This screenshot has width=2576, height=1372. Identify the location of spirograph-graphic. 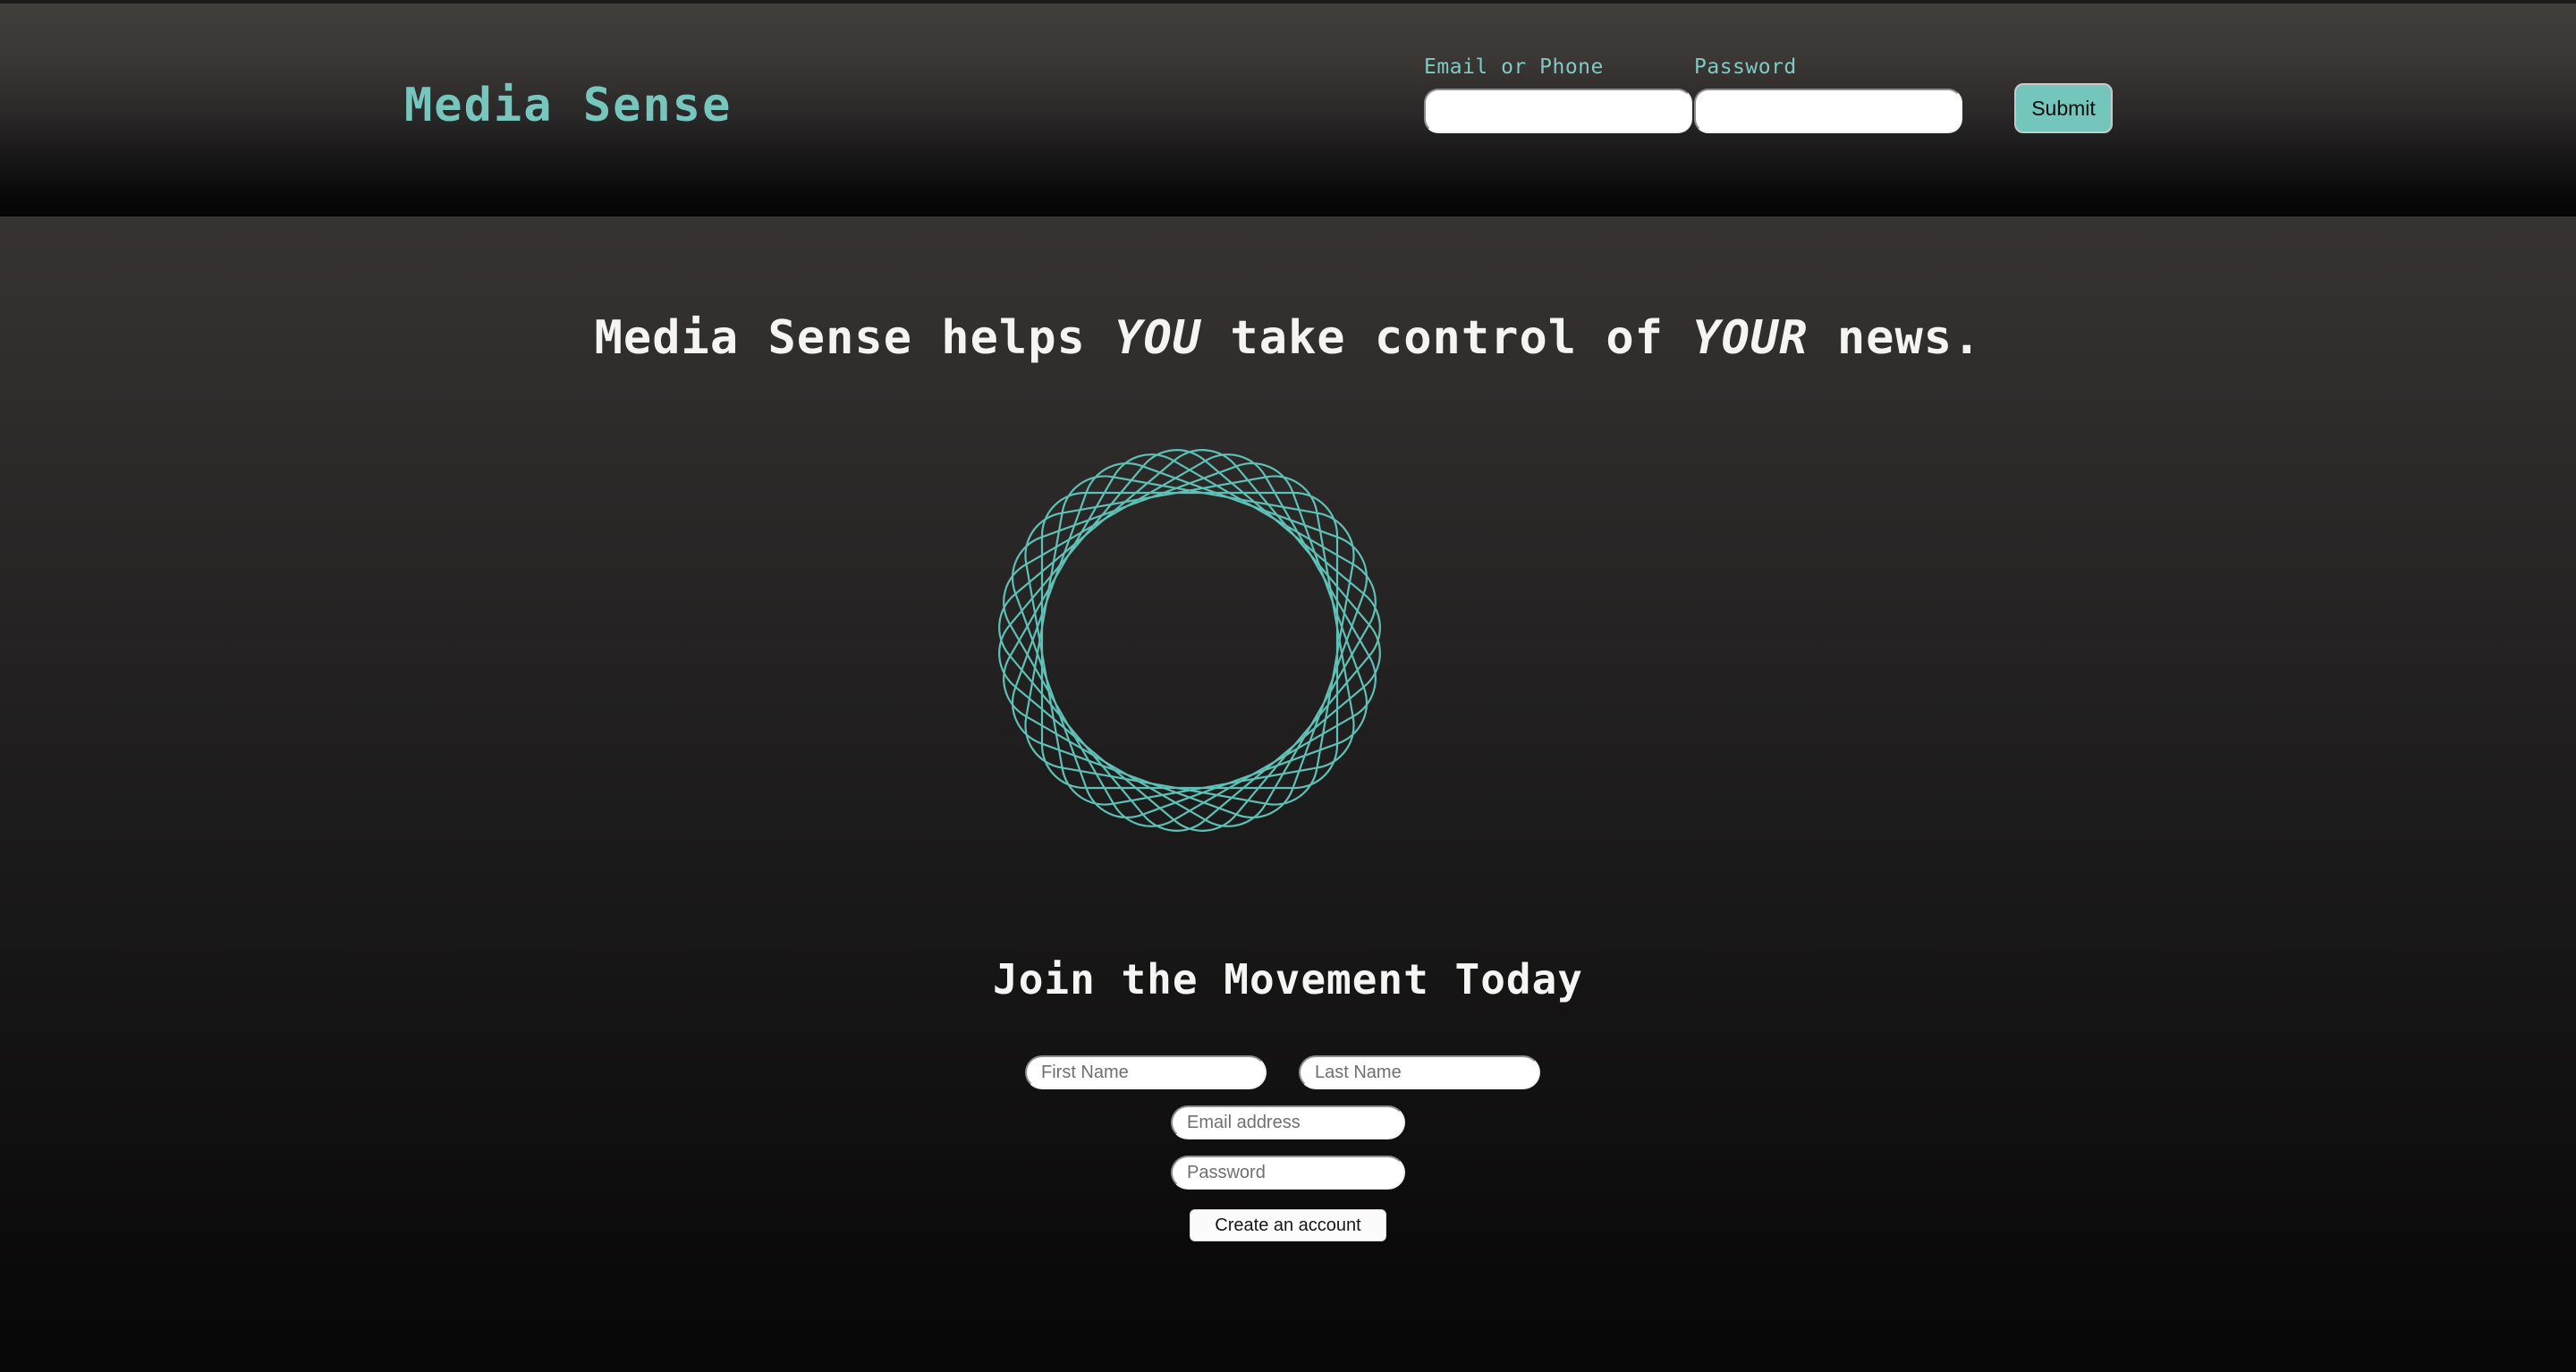
(1189, 640).